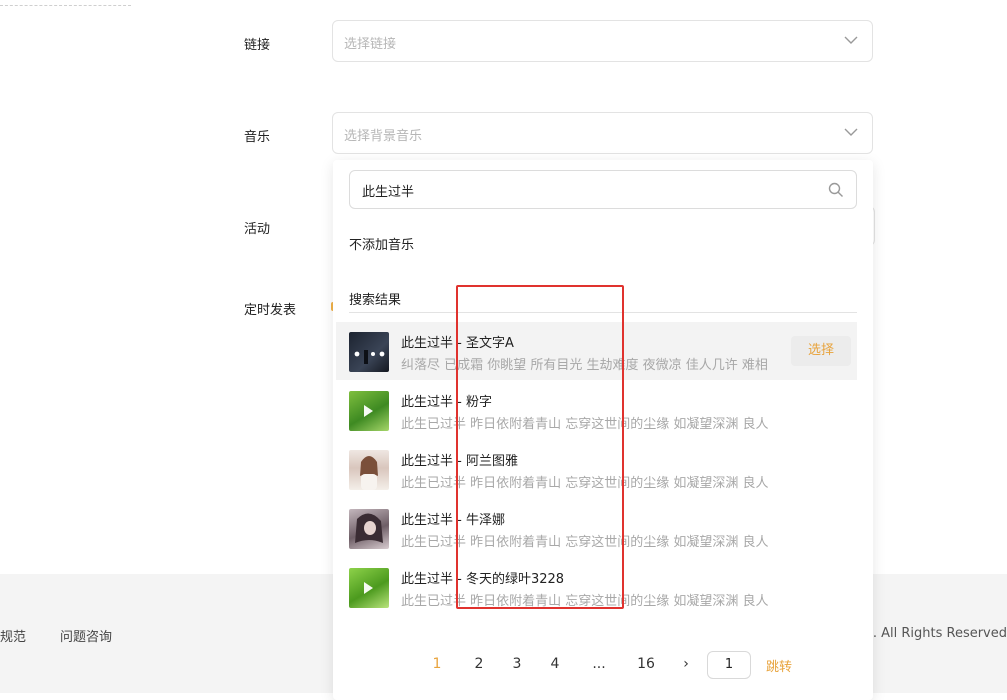  What do you see at coordinates (602, 41) in the screenshot?
I see `link-select: 选择链接` at bounding box center [602, 41].